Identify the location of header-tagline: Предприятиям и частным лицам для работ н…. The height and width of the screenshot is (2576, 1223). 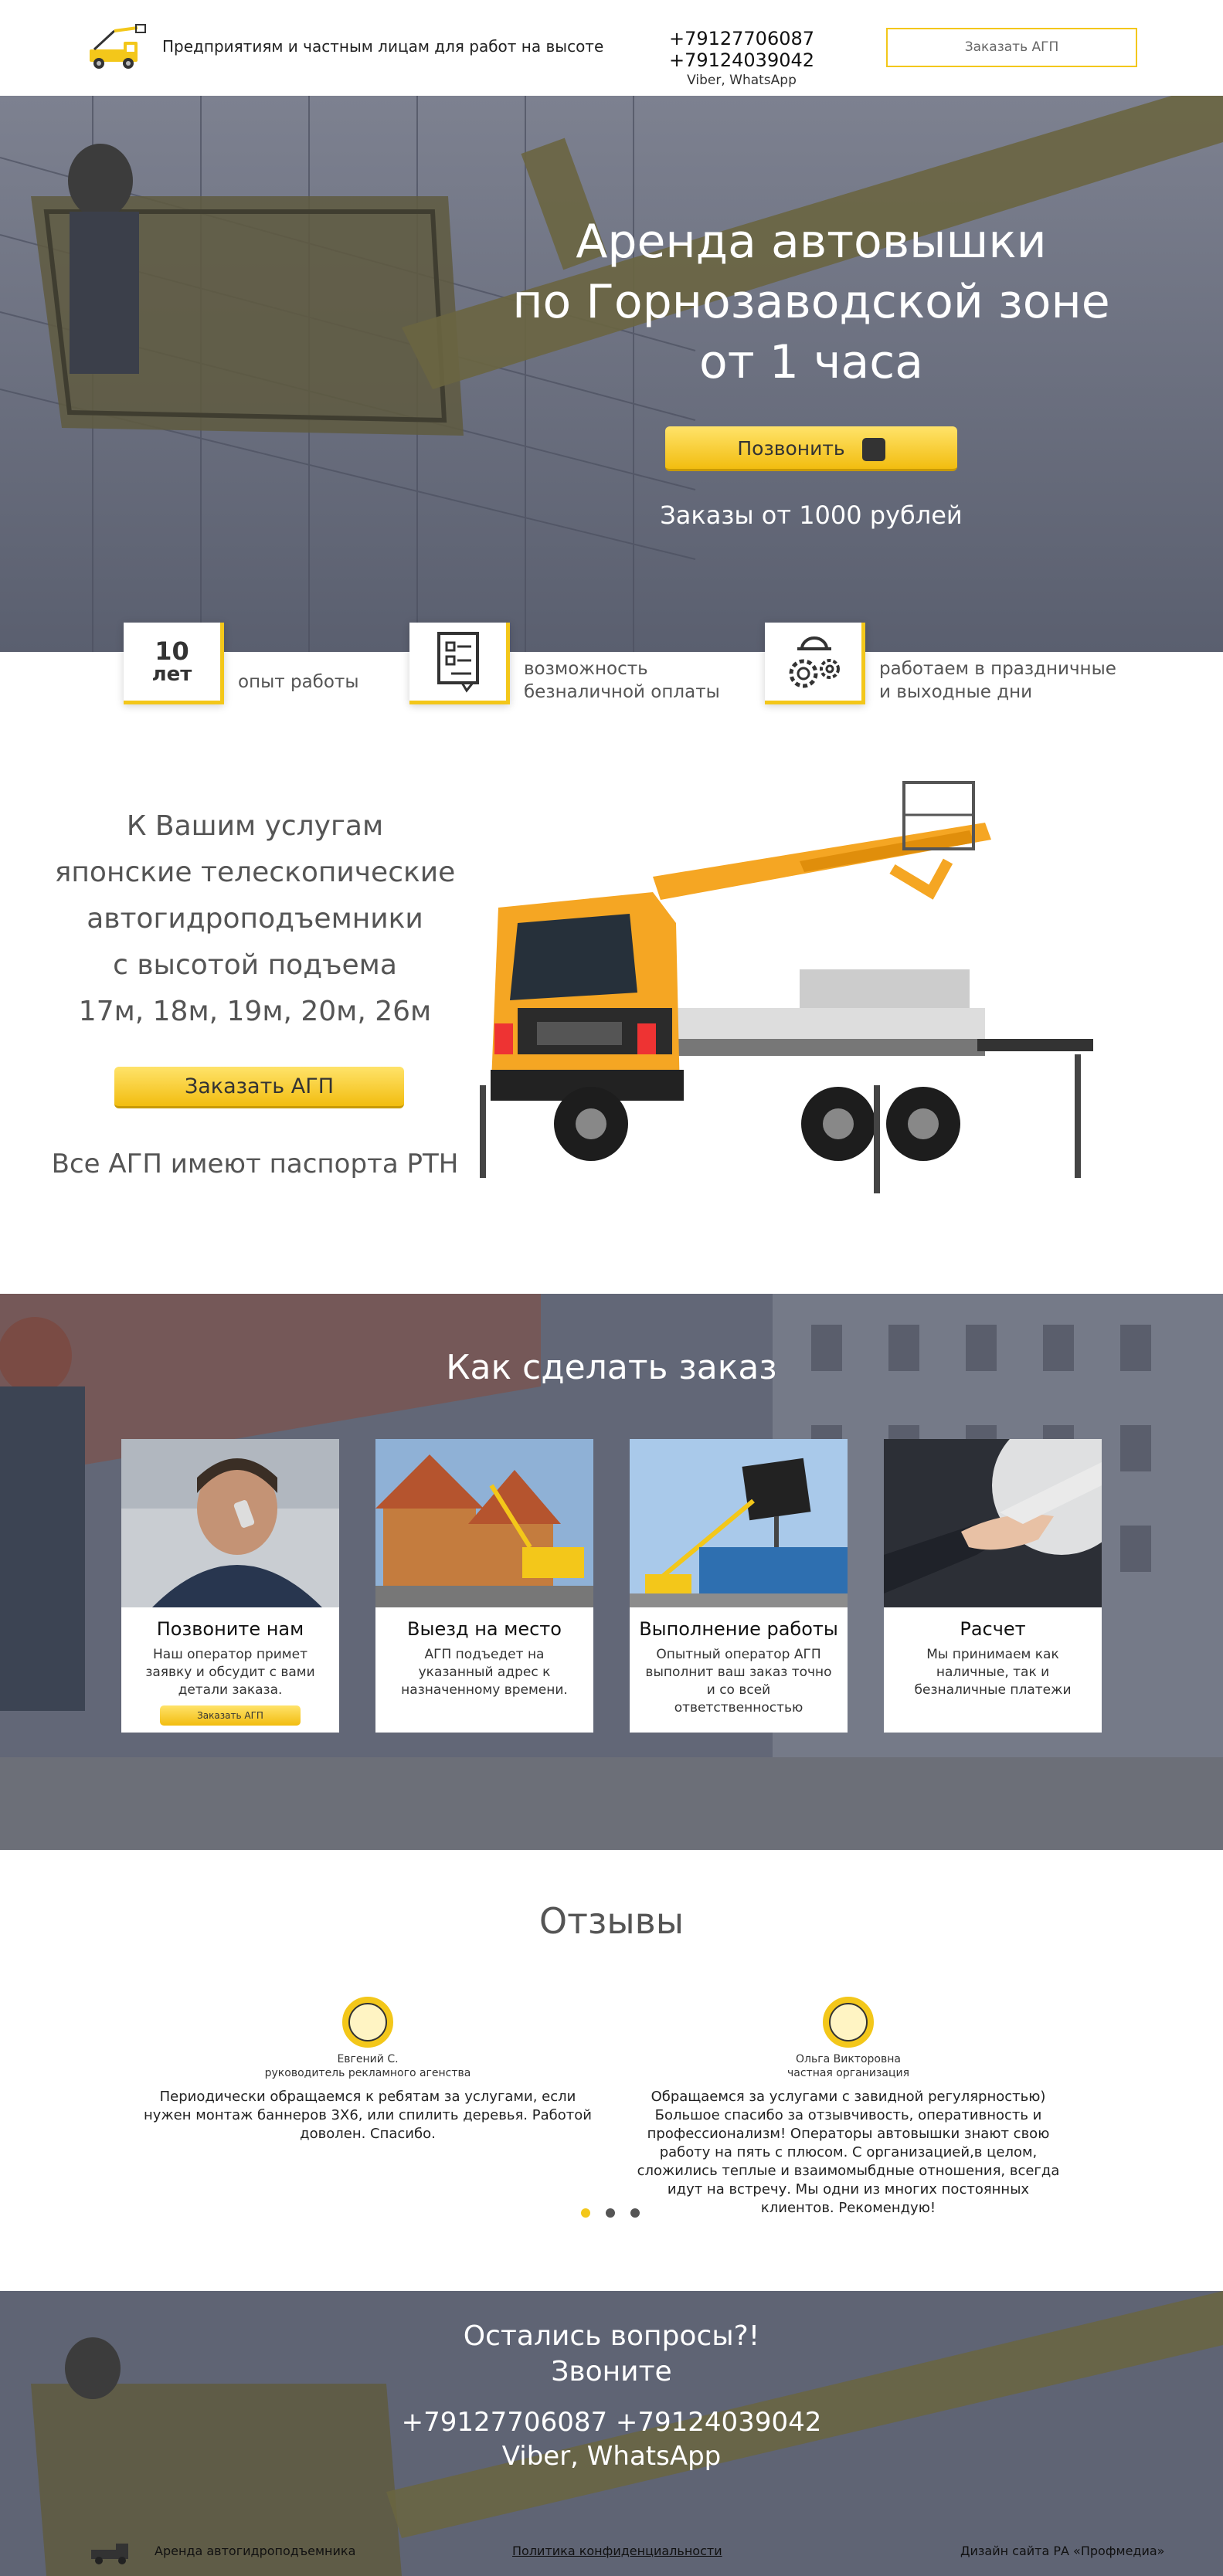
(383, 46).